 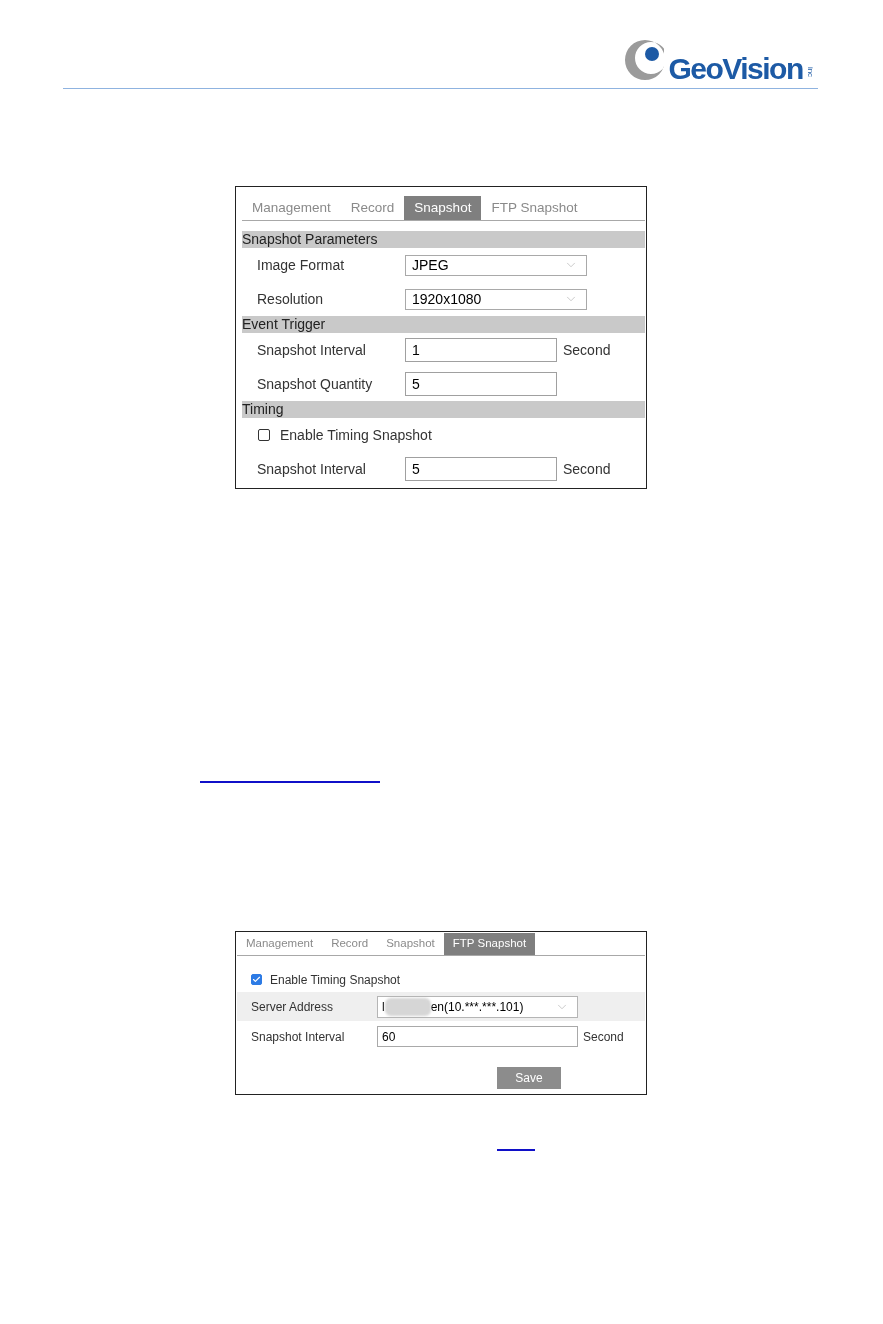 I want to click on section-header: Snapshot Parameters, so click(x=443, y=239).